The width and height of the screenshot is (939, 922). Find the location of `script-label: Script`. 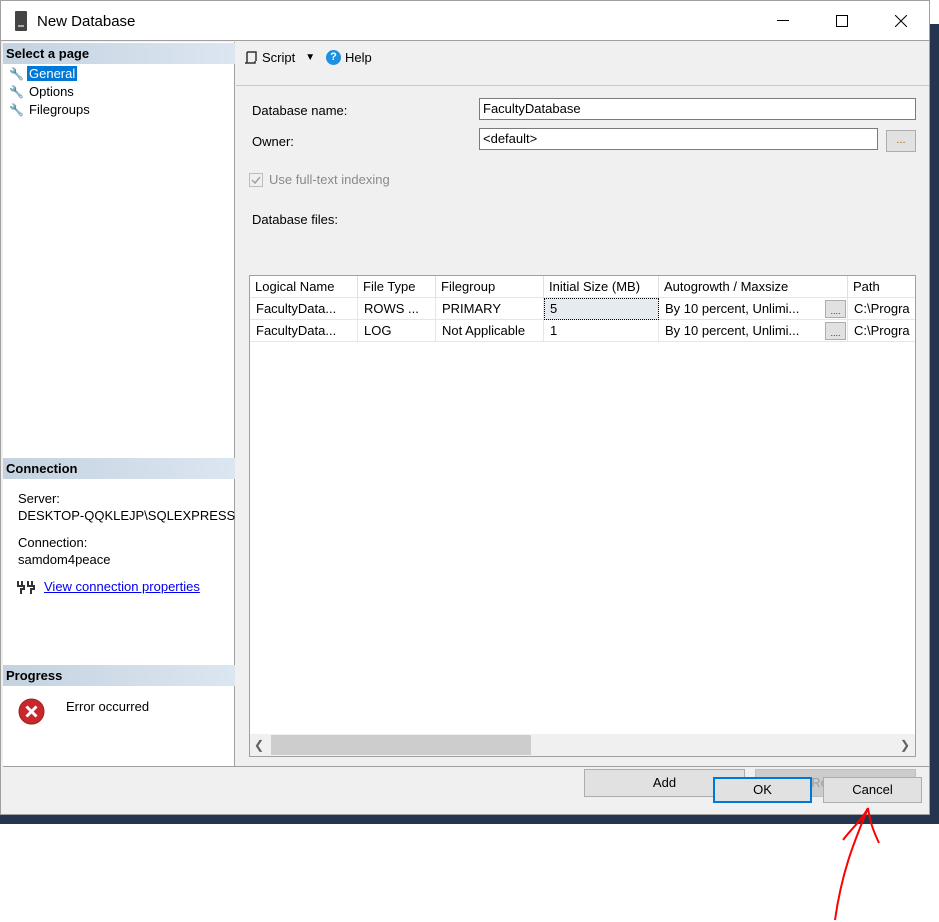

script-label: Script is located at coordinates (279, 57).